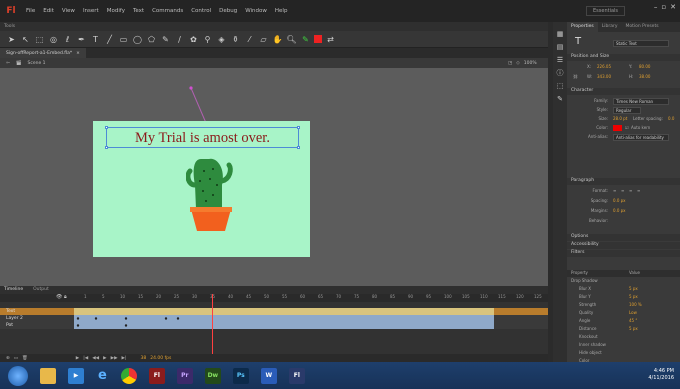  What do you see at coordinates (644, 66) in the screenshot?
I see `y-value: 80.00` at bounding box center [644, 66].